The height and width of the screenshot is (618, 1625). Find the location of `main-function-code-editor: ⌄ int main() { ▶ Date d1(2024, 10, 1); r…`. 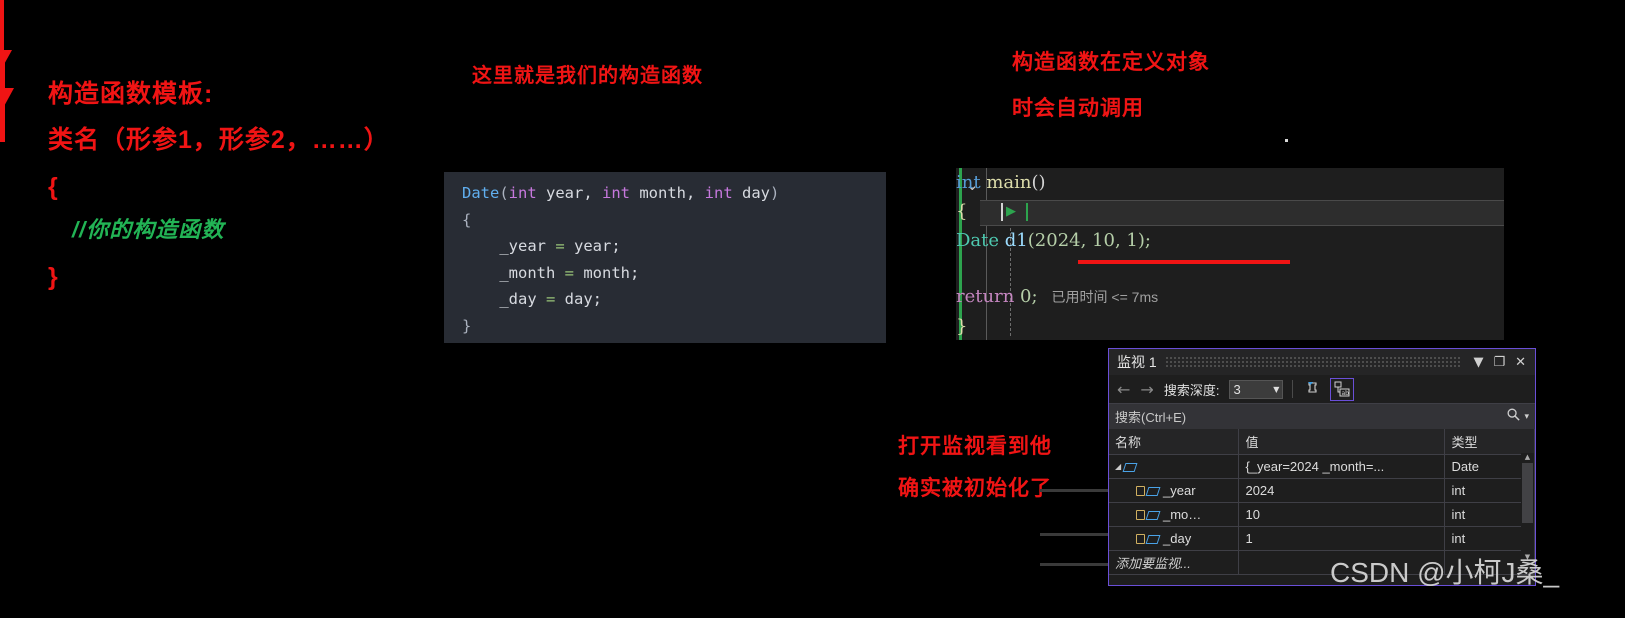

main-function-code-editor: ⌄ int main() { ▶ Date d1(2024, 10, 1); r… is located at coordinates (1230, 254).